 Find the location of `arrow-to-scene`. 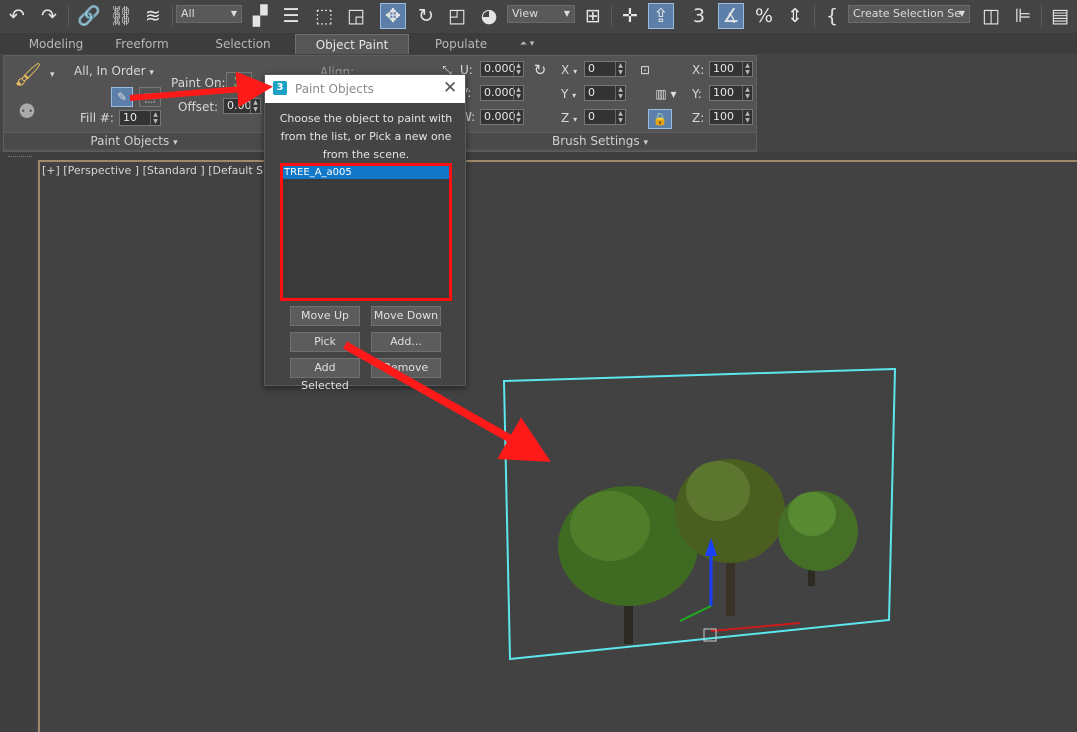

arrow-to-scene is located at coordinates (447, 401).